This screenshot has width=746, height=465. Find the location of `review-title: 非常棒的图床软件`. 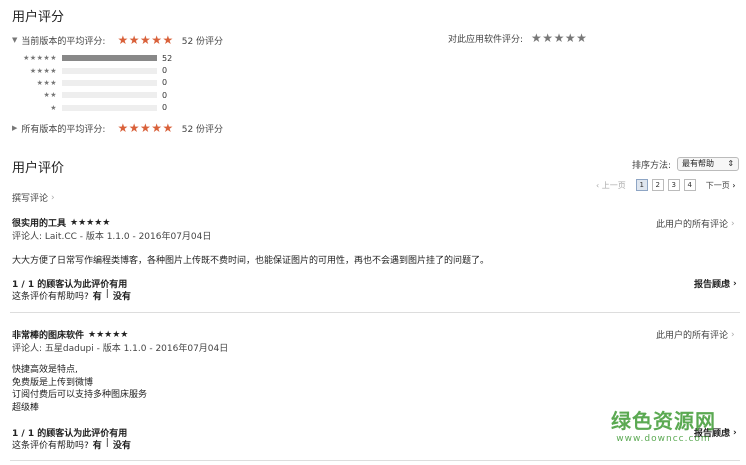

review-title: 非常棒的图床软件 is located at coordinates (48, 336).